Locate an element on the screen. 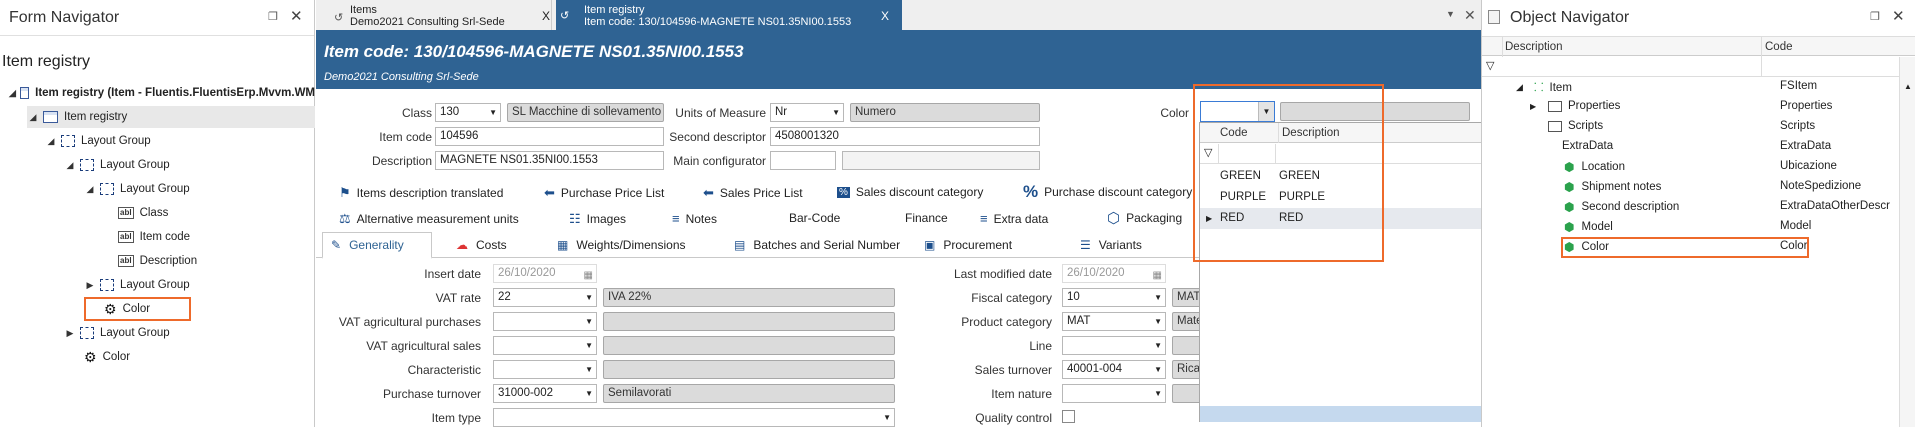 The image size is (1915, 427). toolbar-notes: ≡ Notes is located at coordinates (694, 218).